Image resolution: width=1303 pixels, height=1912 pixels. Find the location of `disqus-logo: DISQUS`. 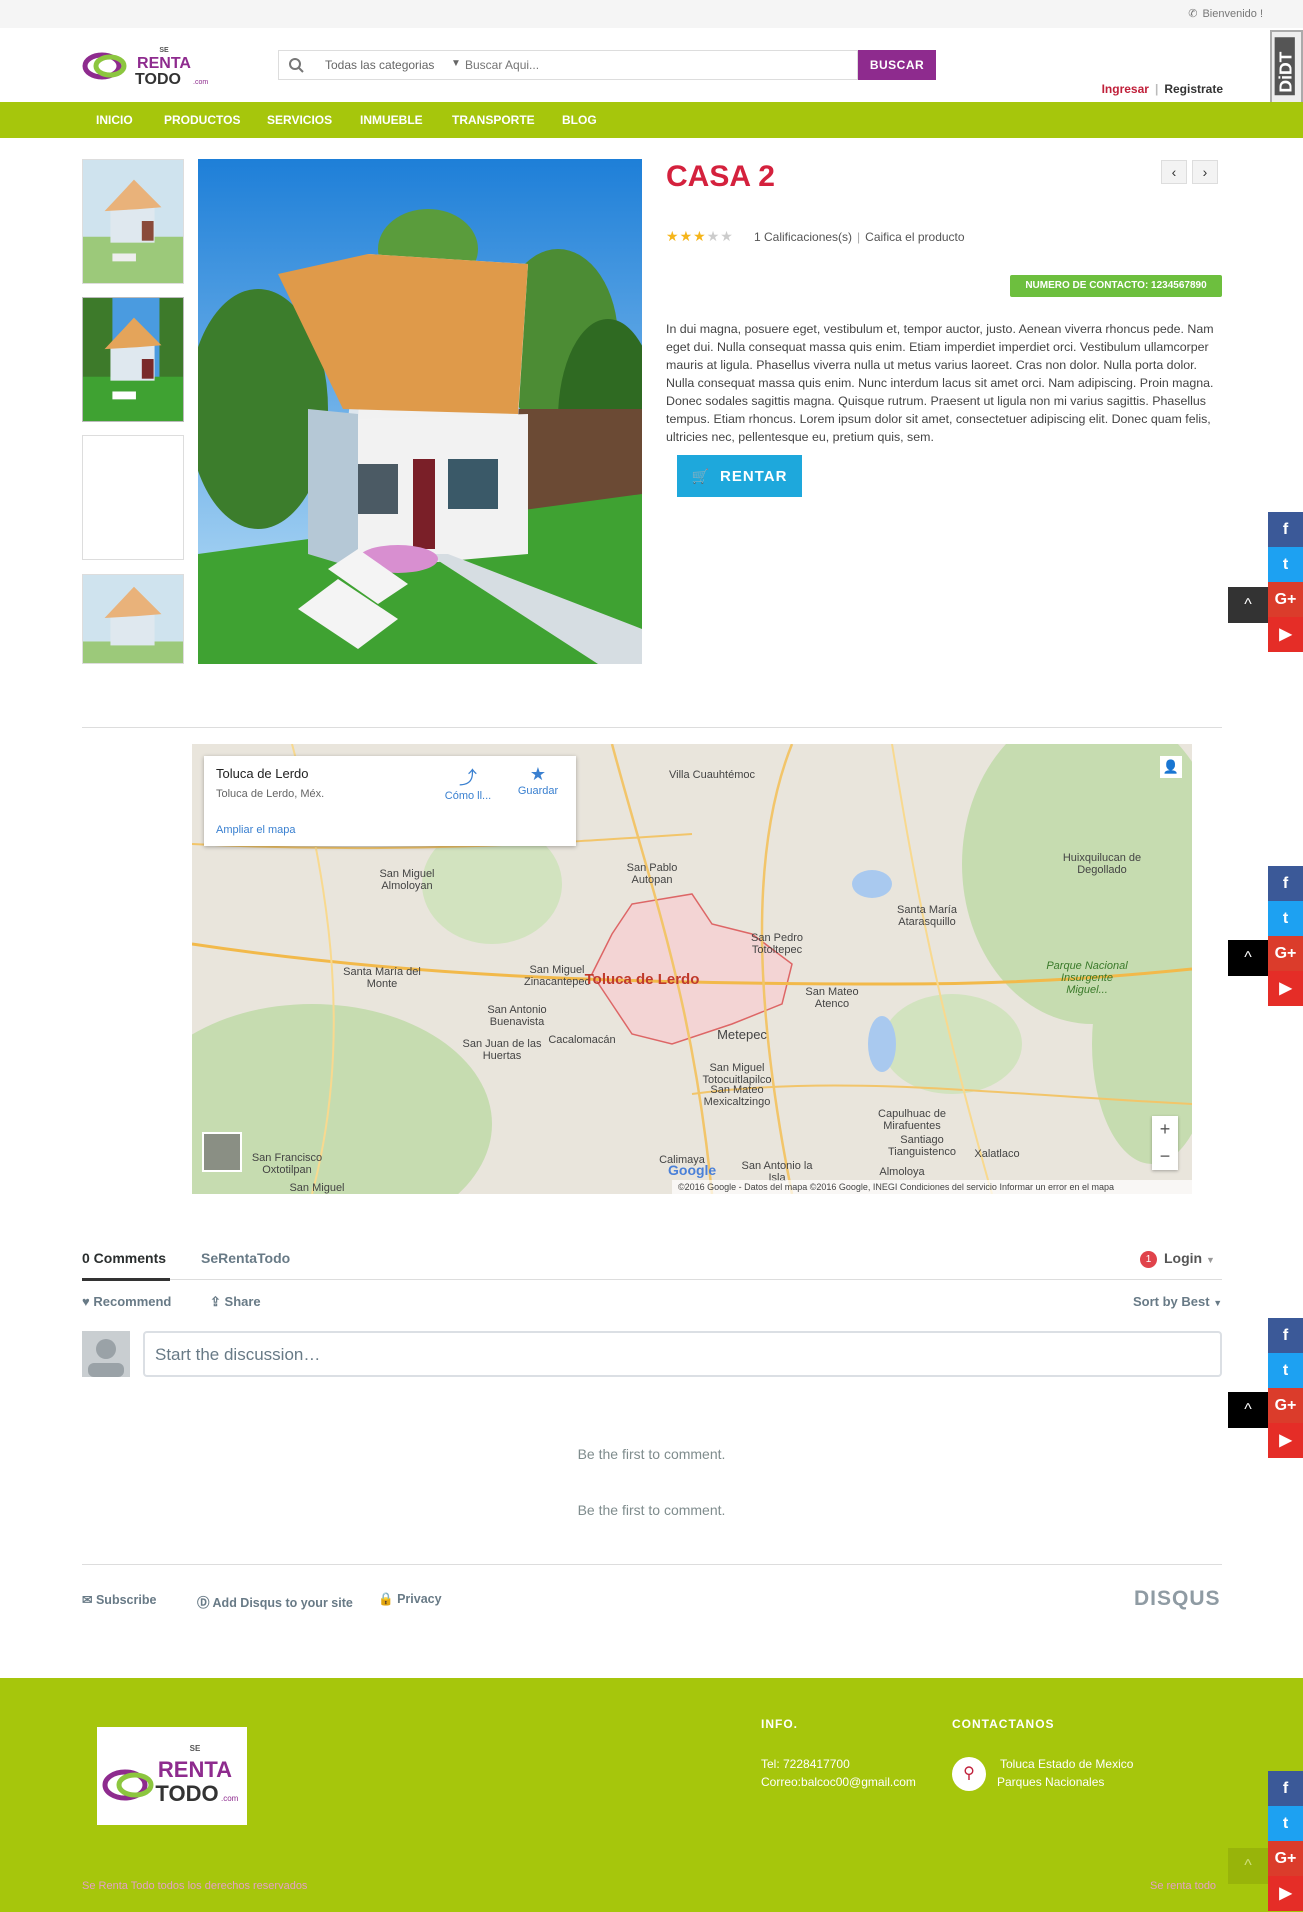

disqus-logo: DISQUS is located at coordinates (1177, 1599).